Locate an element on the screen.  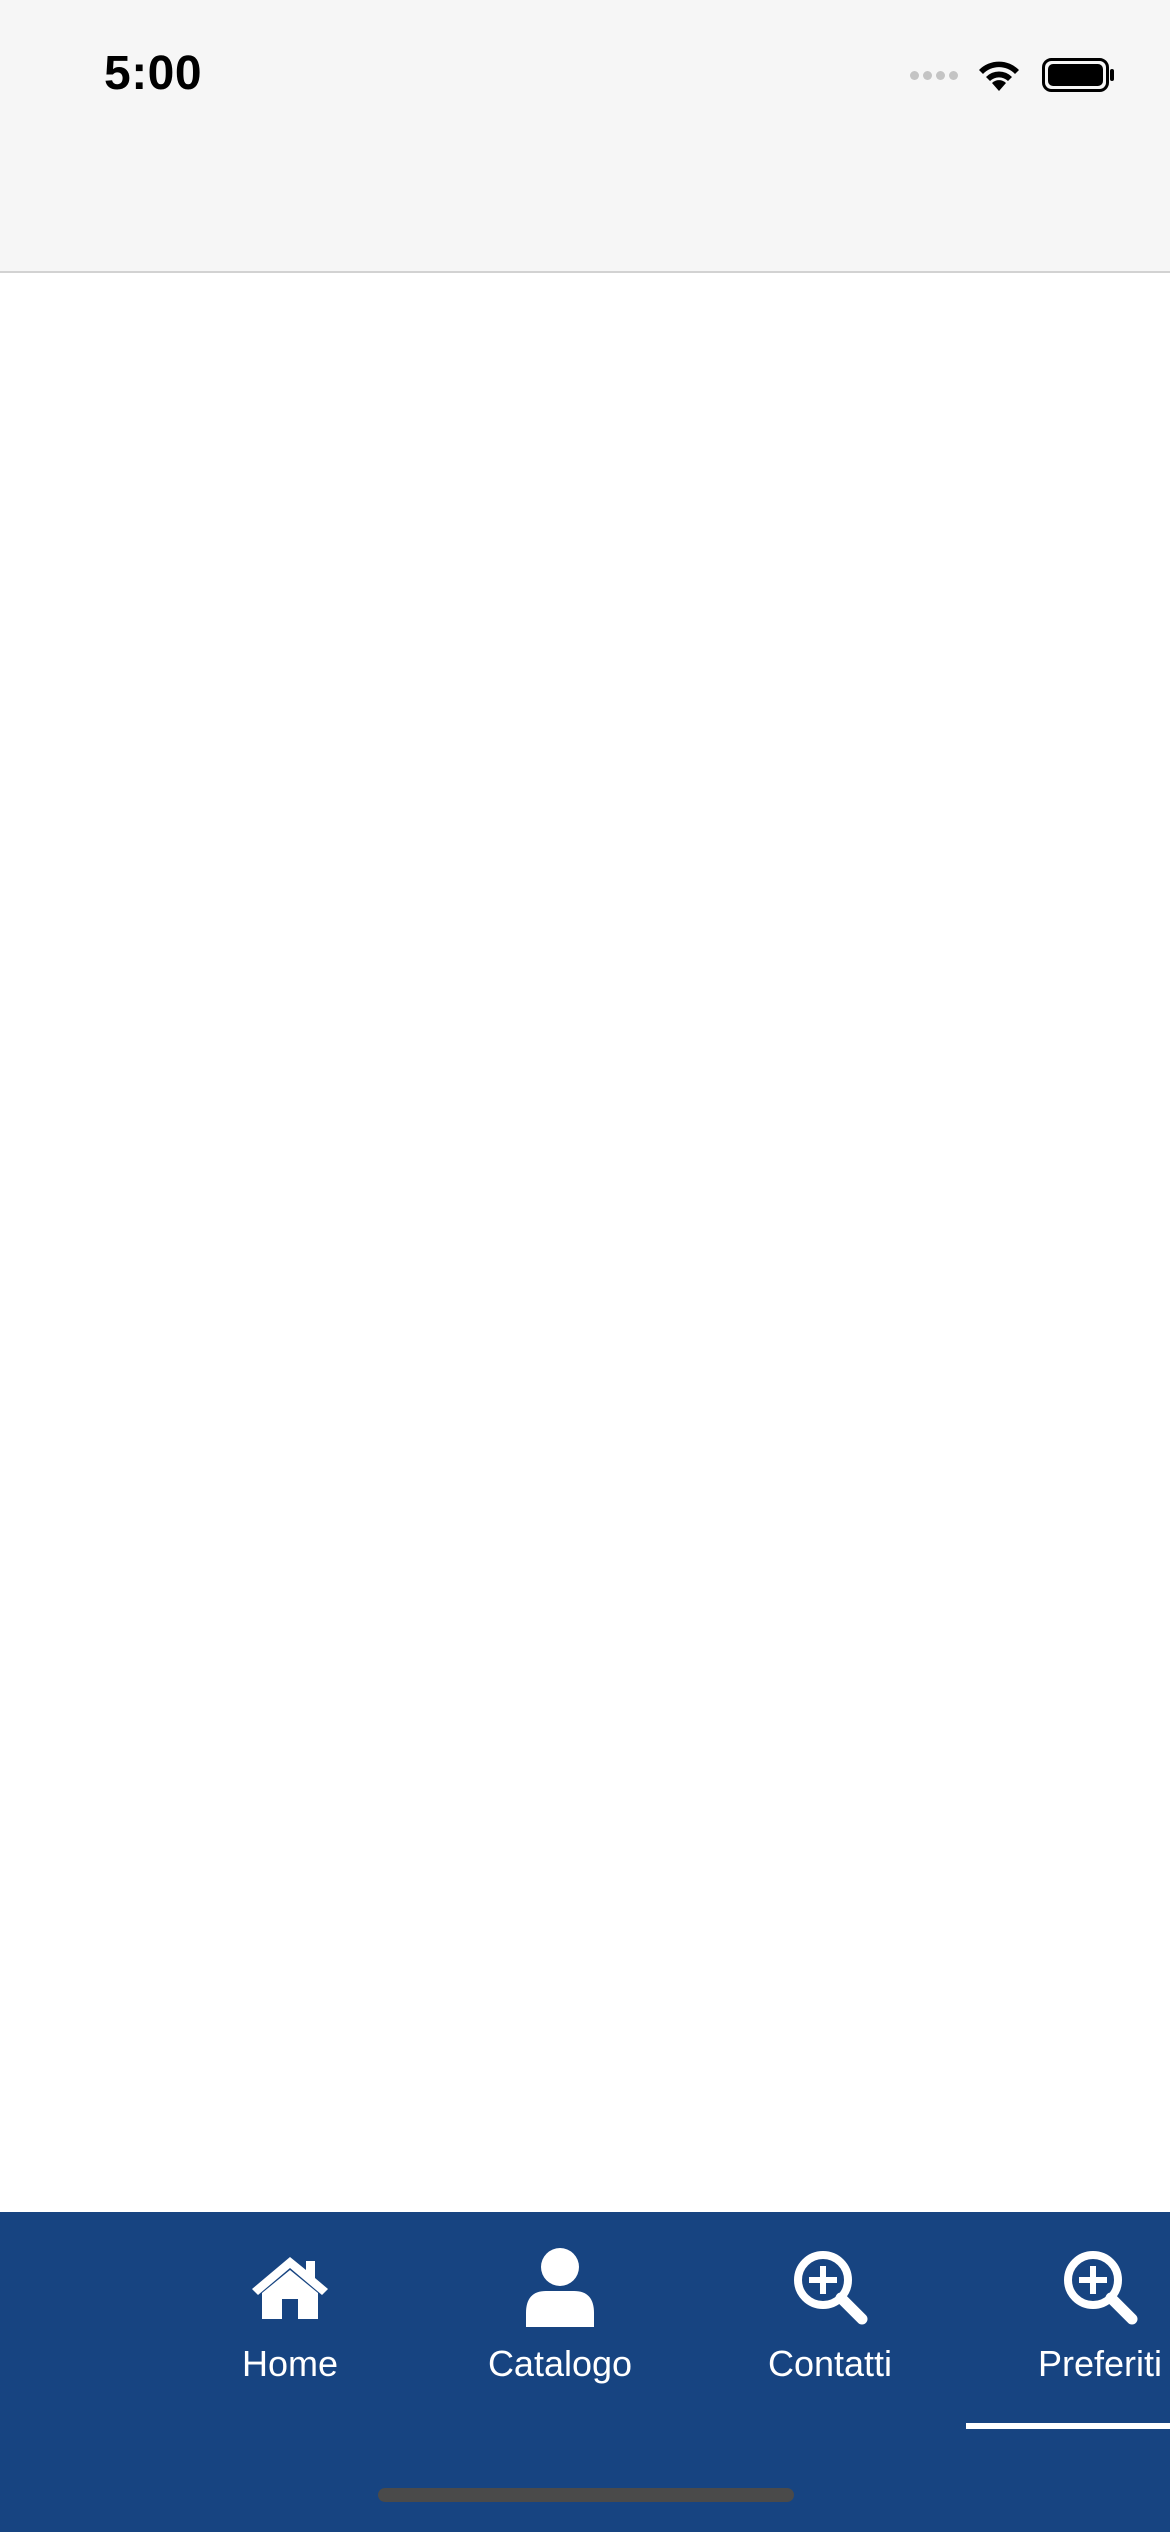
status-time: 5:00 is located at coordinates (153, 73).